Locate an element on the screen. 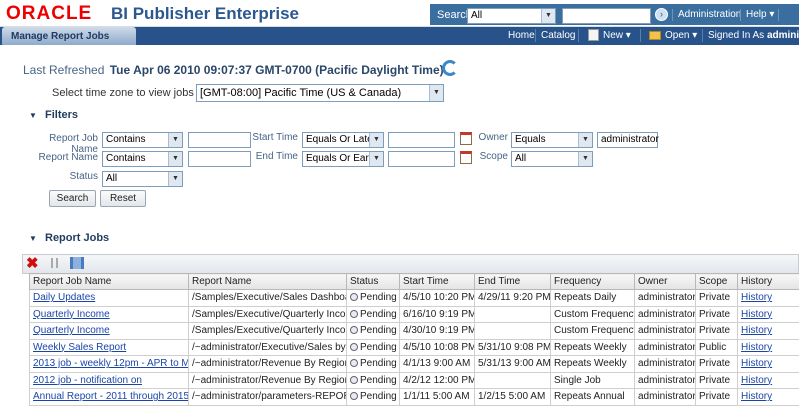 This screenshot has width=799, height=406. open-menu: Open ▾ is located at coordinates (681, 35).